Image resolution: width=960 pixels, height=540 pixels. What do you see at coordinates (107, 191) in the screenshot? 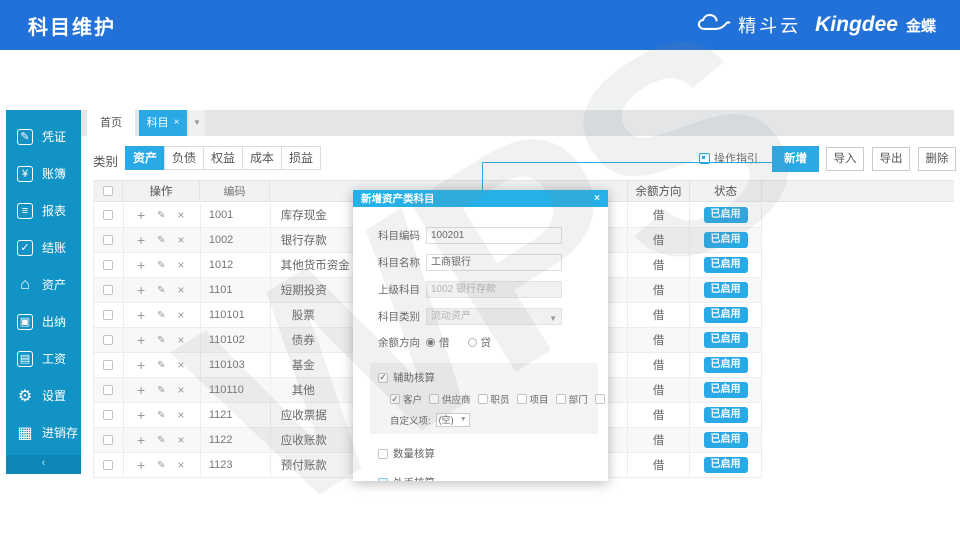
I see `select-all-checkbox` at bounding box center [107, 191].